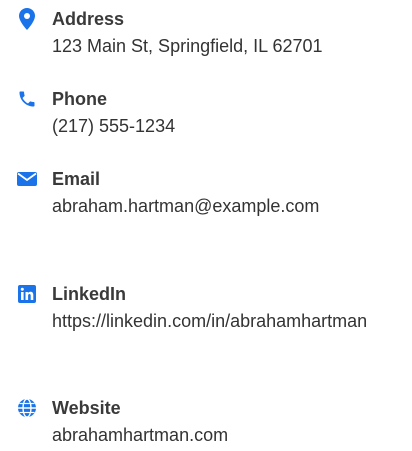 Image resolution: width=412 pixels, height=451 pixels. What do you see at coordinates (27, 99) in the screenshot?
I see `phone-icon` at bounding box center [27, 99].